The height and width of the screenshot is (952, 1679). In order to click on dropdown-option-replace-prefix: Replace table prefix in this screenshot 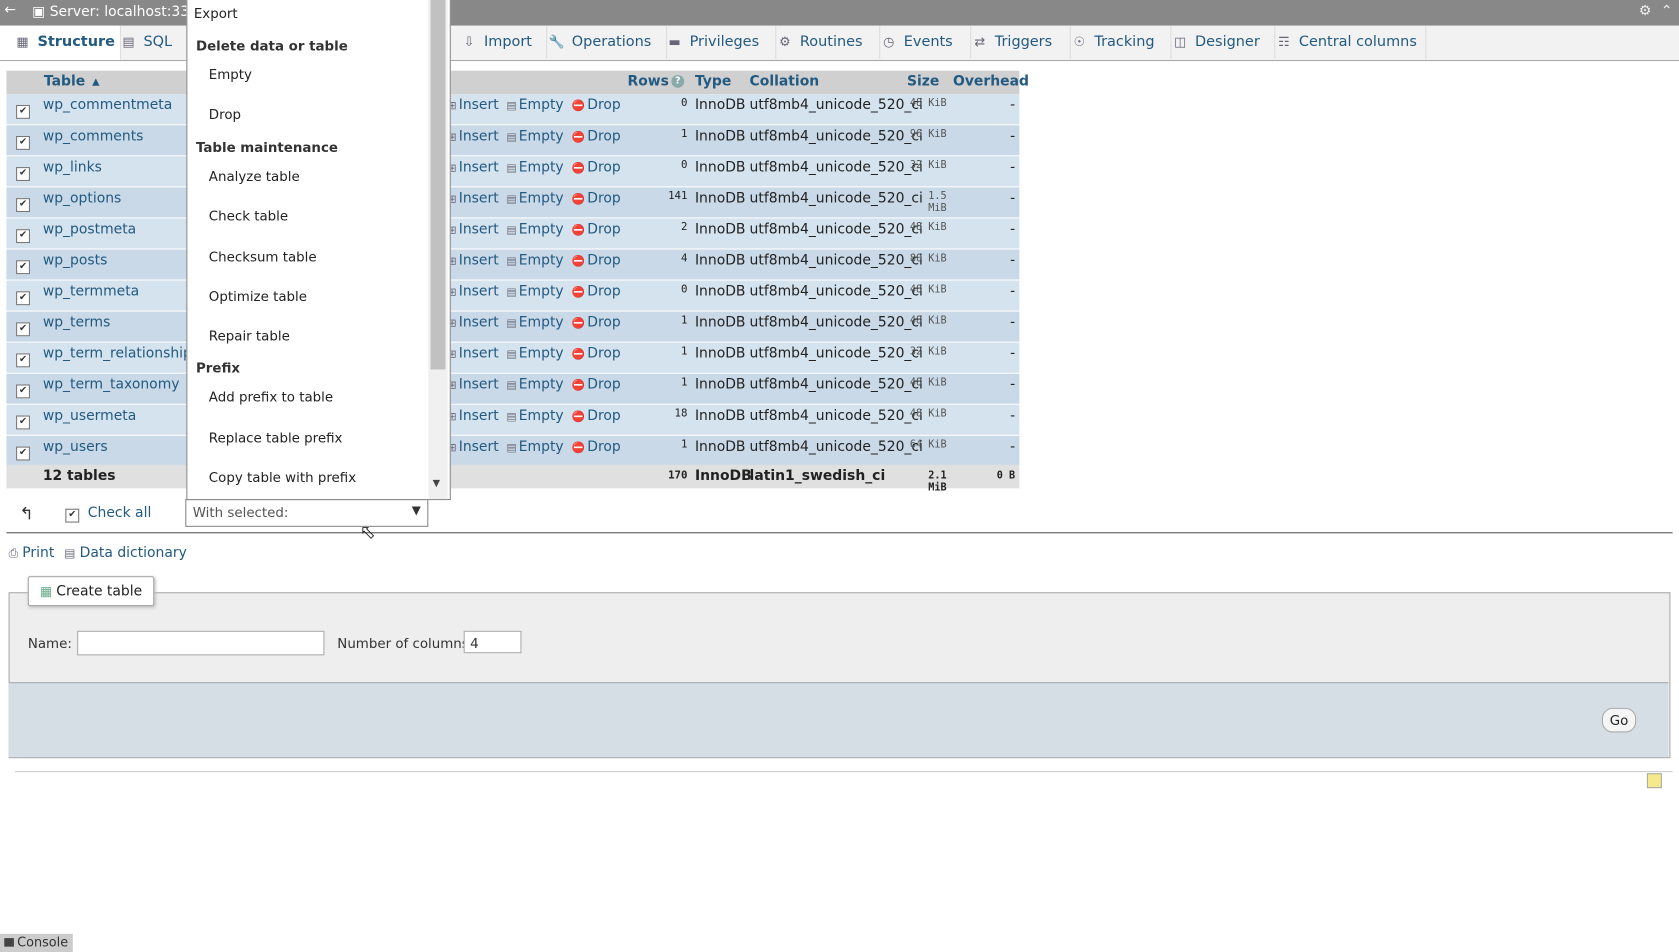, I will do `click(276, 437)`.